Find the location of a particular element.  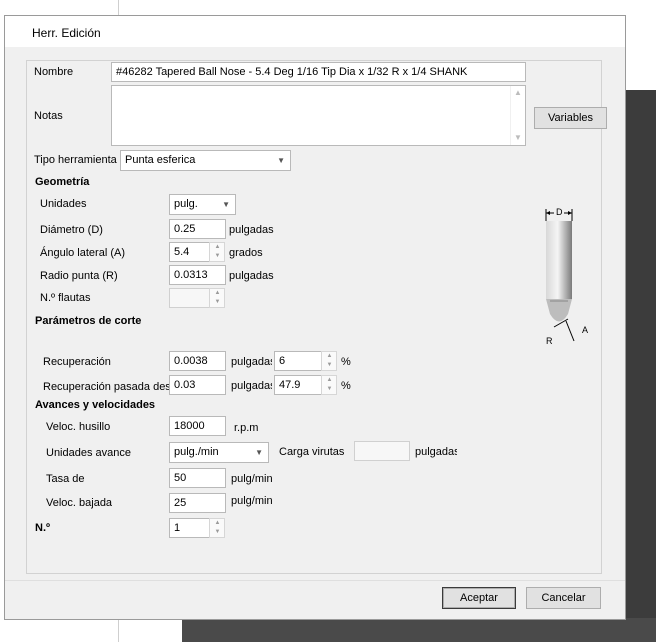

tasa-input: 50 is located at coordinates (197, 478).